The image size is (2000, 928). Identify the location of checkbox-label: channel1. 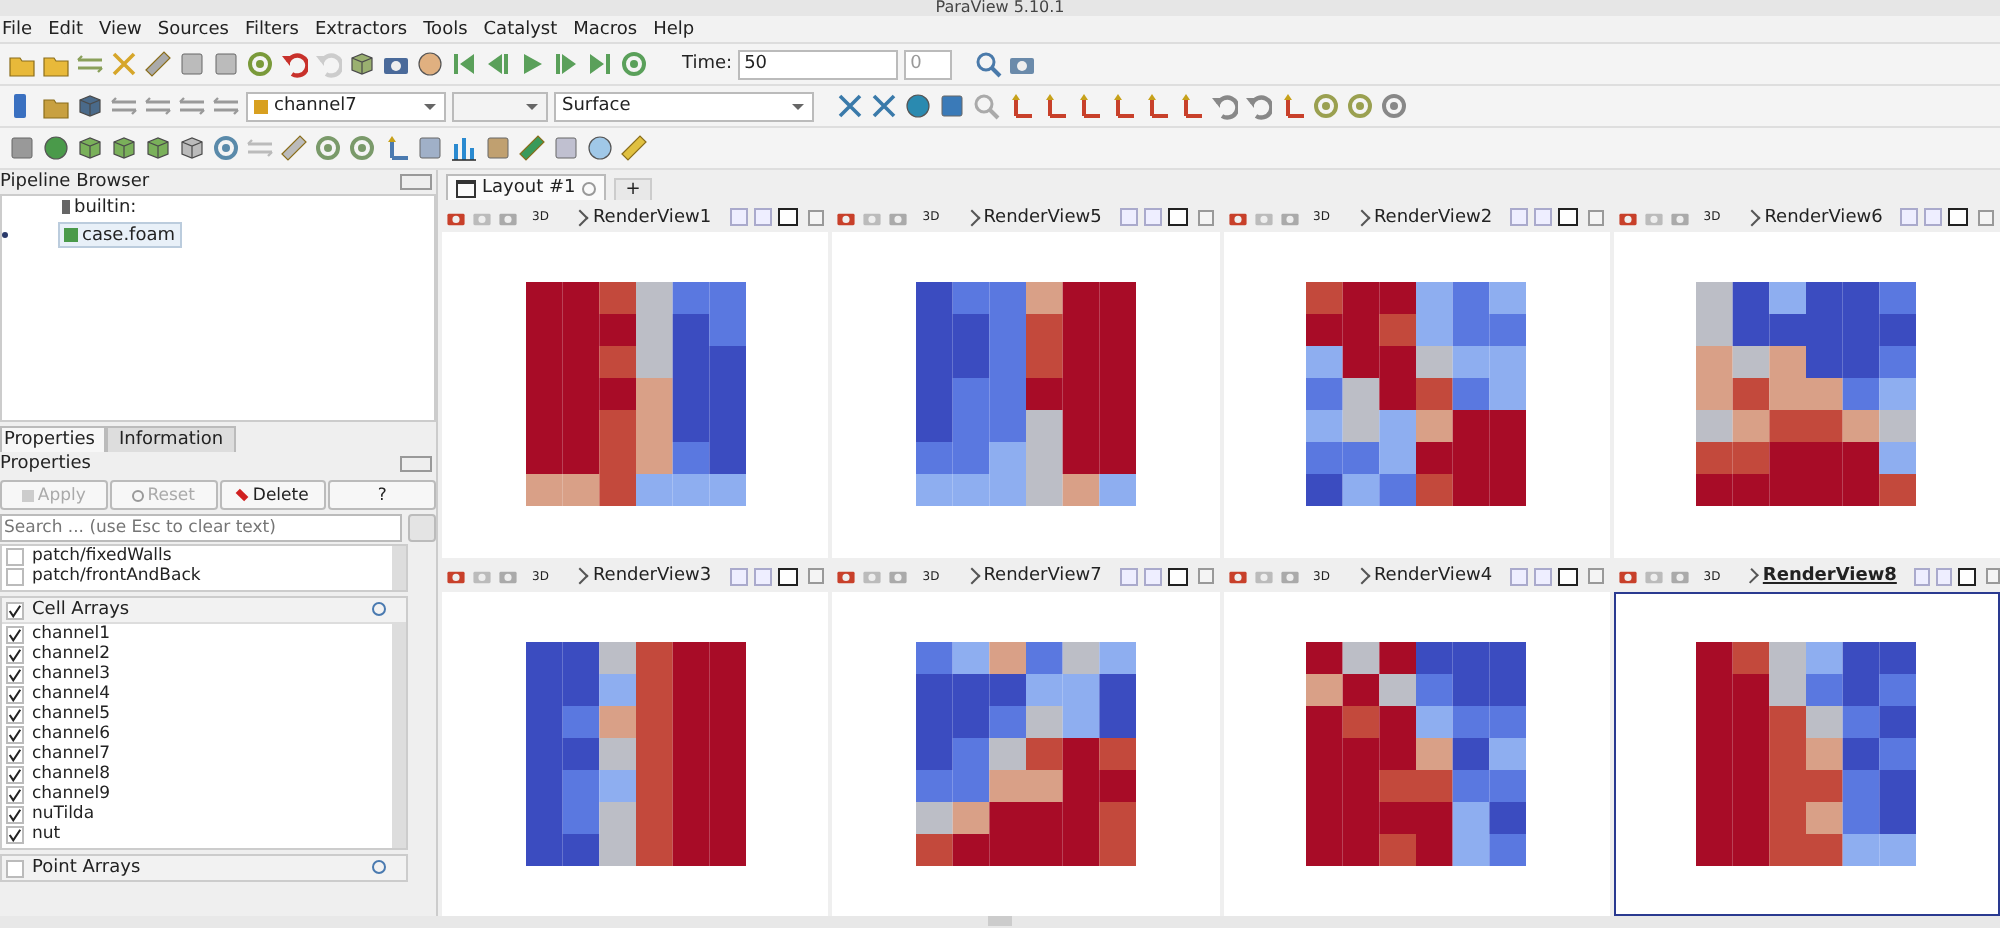
(71, 634).